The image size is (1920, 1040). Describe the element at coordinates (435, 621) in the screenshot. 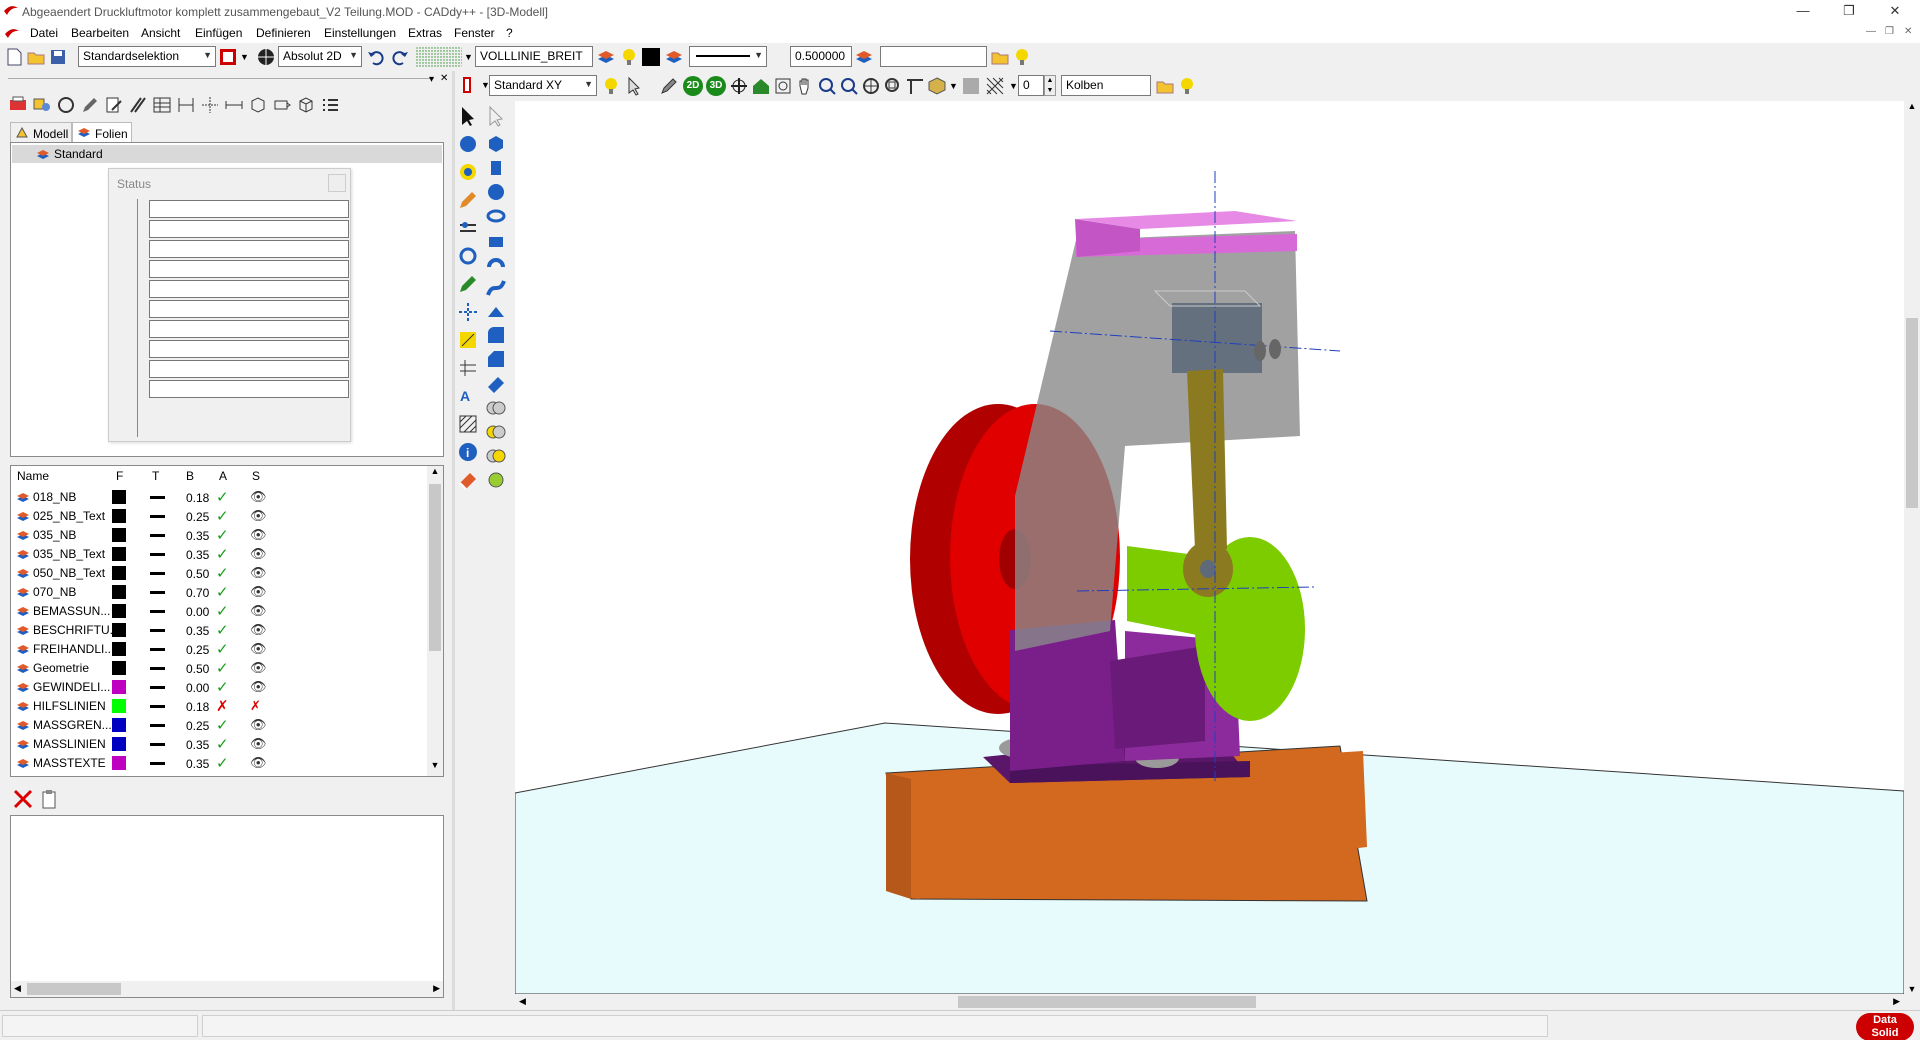

I see `layer-scrollbar: ▲ ▼` at that location.